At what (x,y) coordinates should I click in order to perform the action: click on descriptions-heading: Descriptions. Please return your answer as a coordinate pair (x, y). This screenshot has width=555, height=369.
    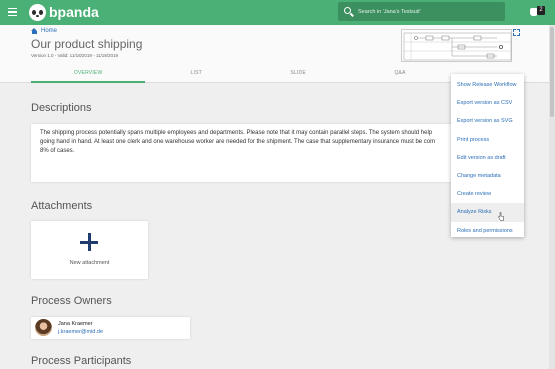
    Looking at the image, I should click on (61, 108).